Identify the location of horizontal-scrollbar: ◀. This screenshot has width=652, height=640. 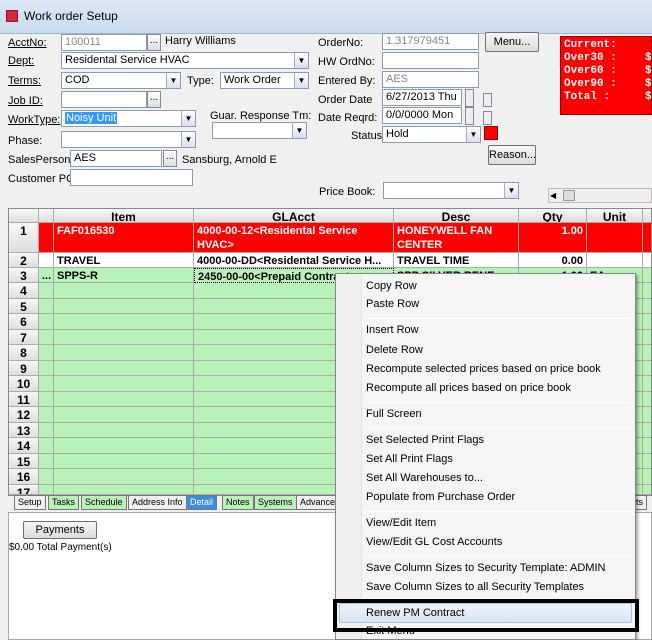
(600, 195).